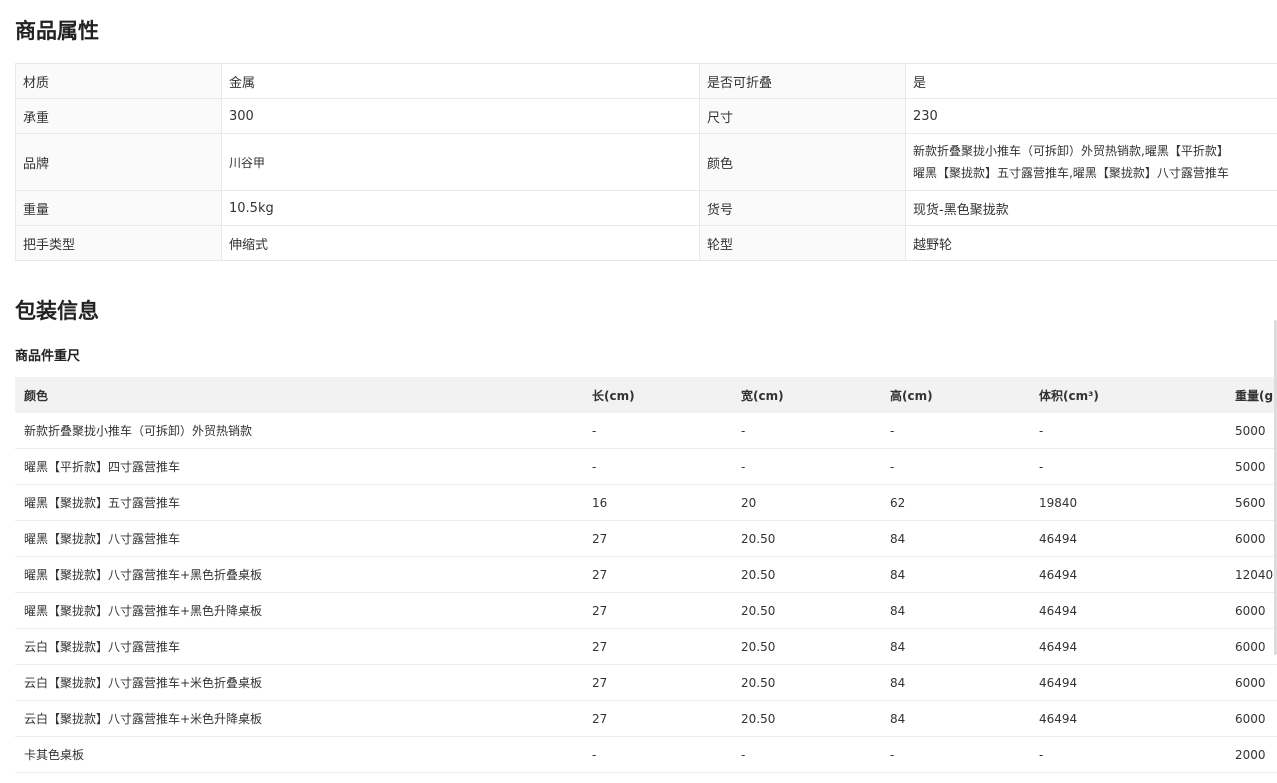  I want to click on table-row: 曜黑【平折款】四寸露营推车 - - - -5000, so click(646, 466).